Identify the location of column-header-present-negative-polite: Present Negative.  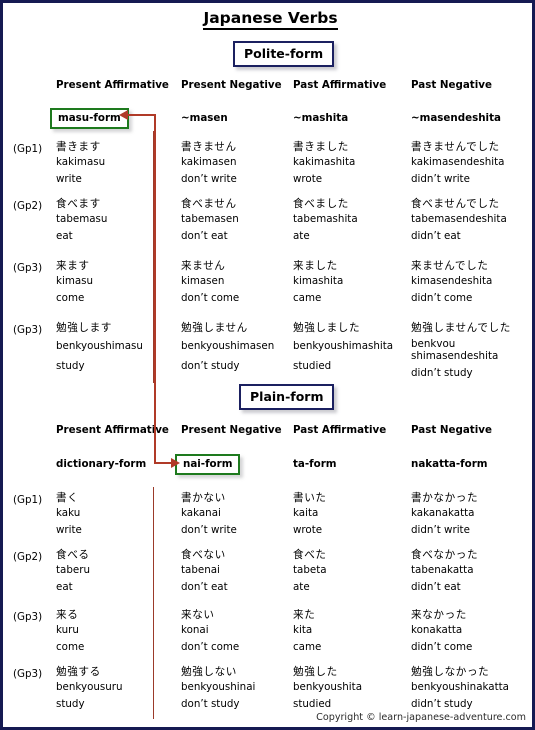
(231, 85).